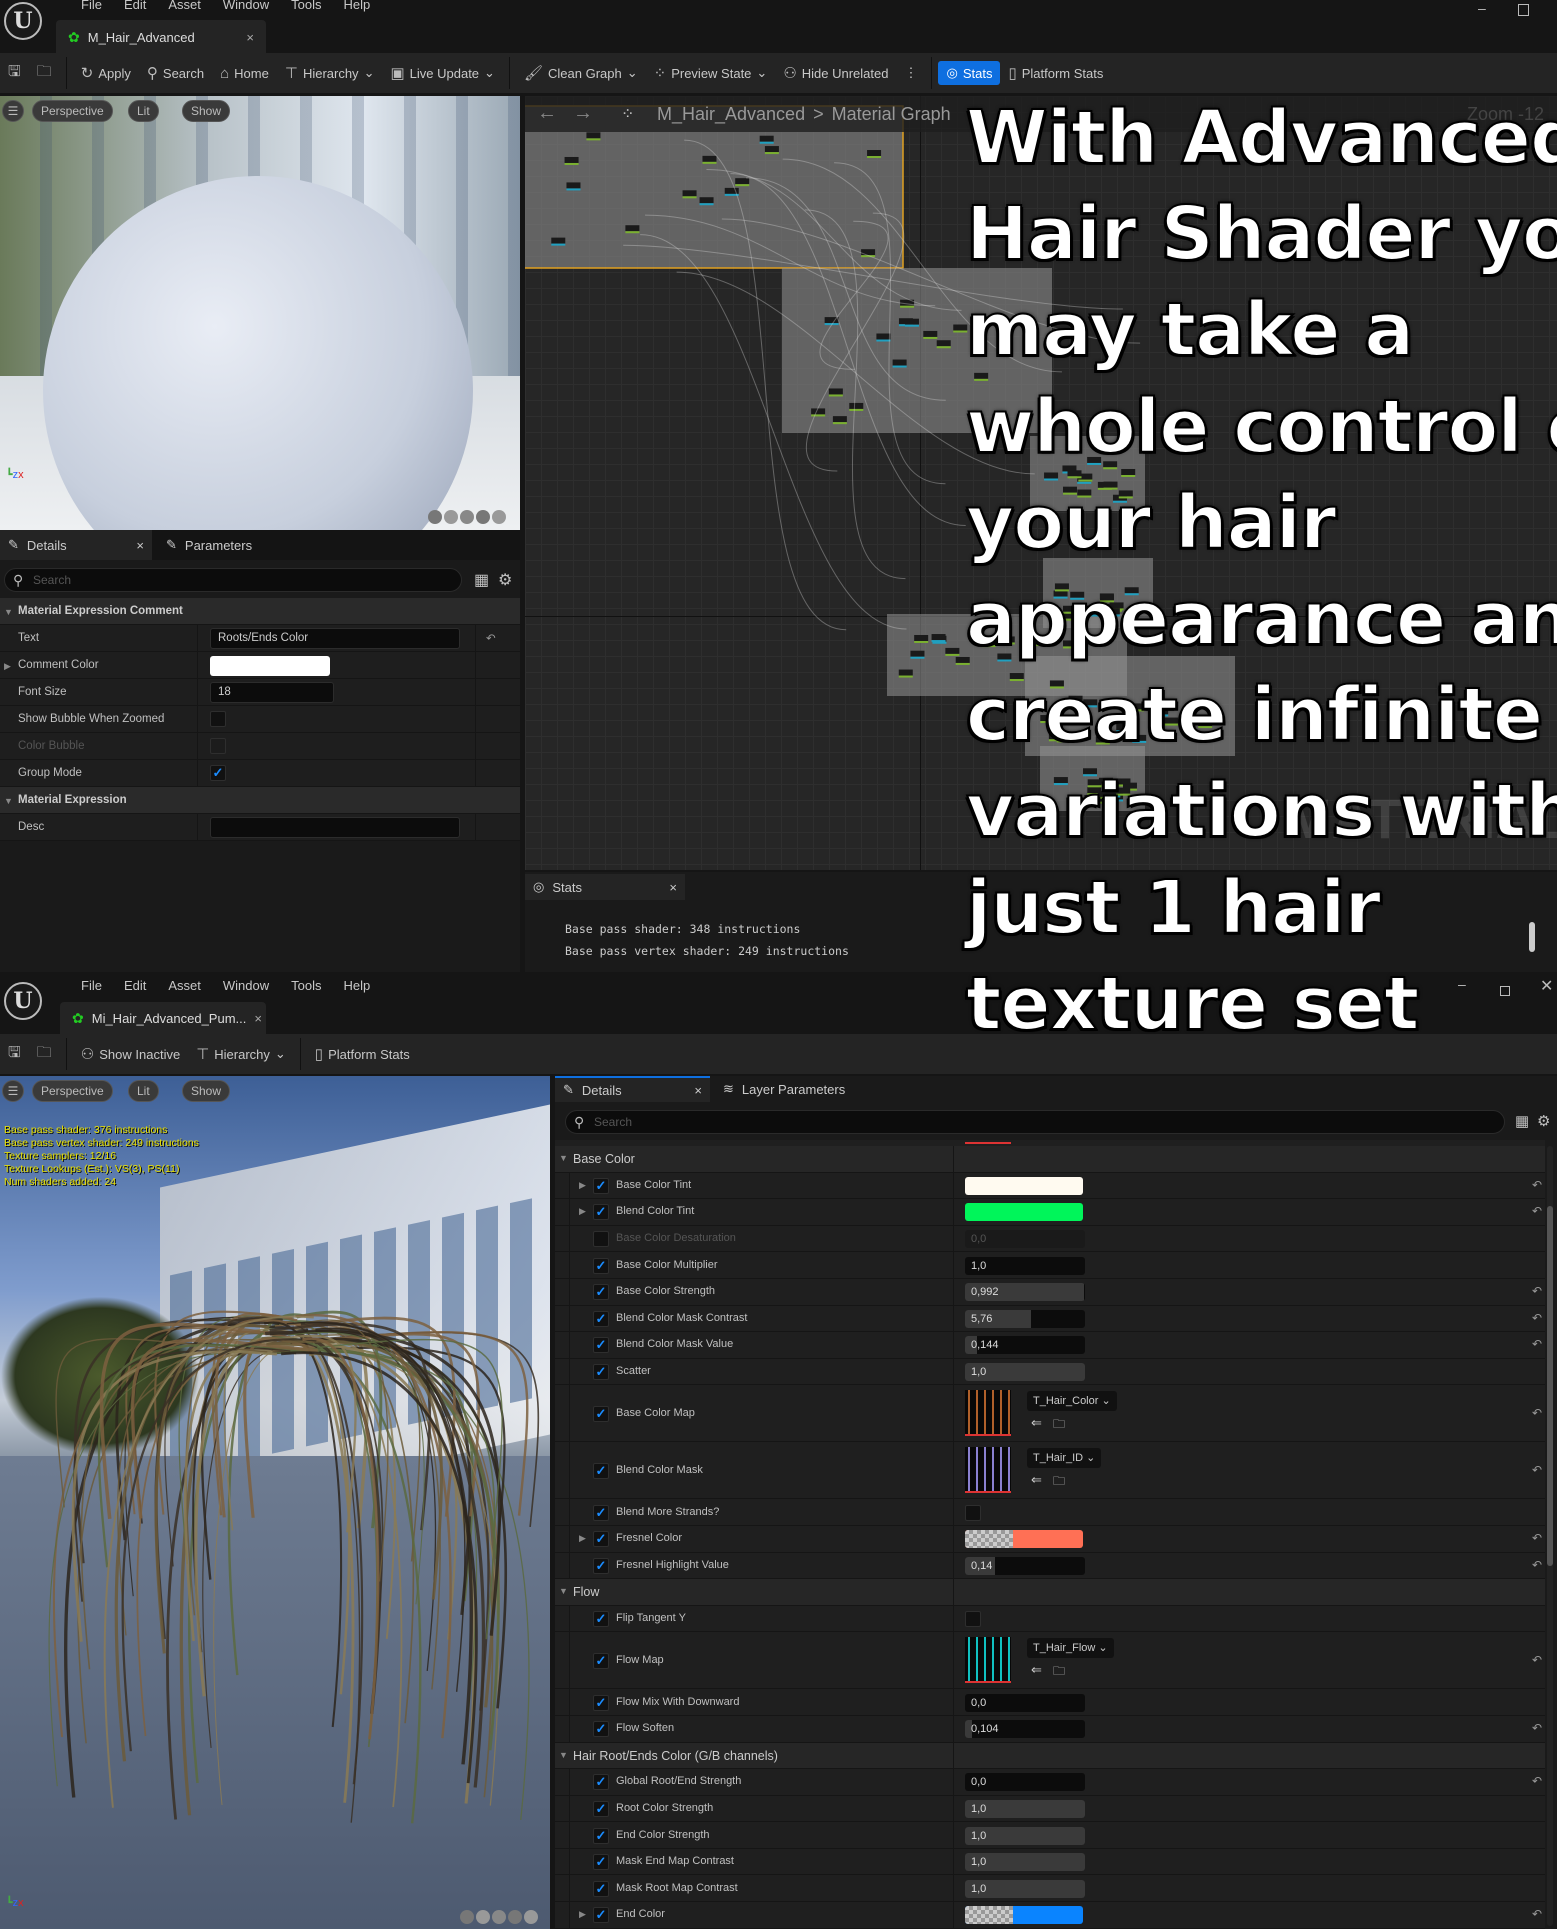 The width and height of the screenshot is (1557, 1929). Describe the element at coordinates (91, 985) in the screenshot. I see `menu-file: File` at that location.